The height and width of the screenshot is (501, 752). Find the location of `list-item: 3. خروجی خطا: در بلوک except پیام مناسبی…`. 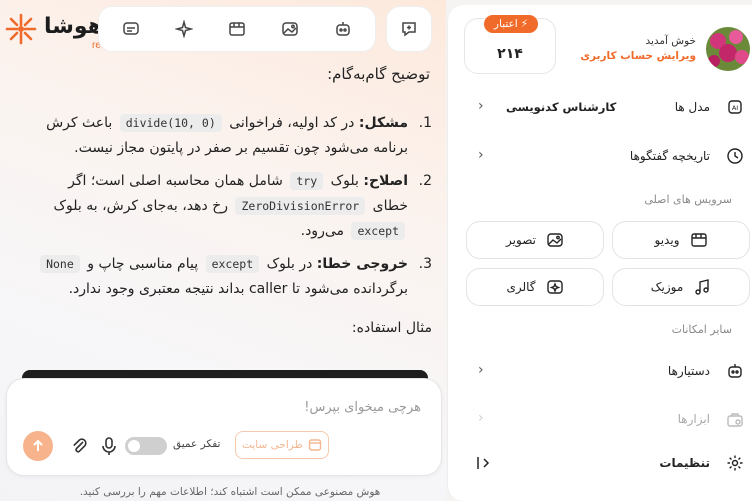

list-item: 3. خروجی خطا: در بلوک except پیام مناسبی… is located at coordinates (231, 277).